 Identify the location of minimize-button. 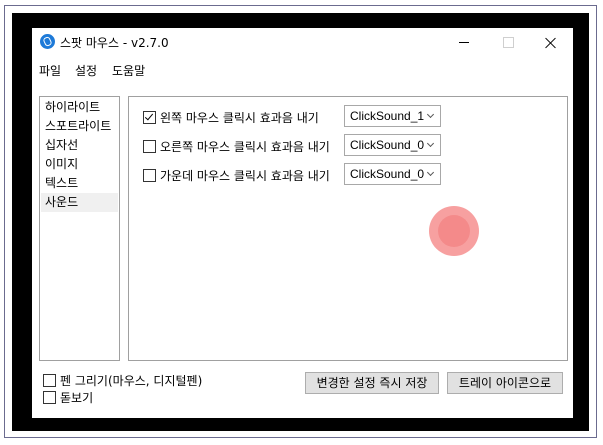
(464, 42).